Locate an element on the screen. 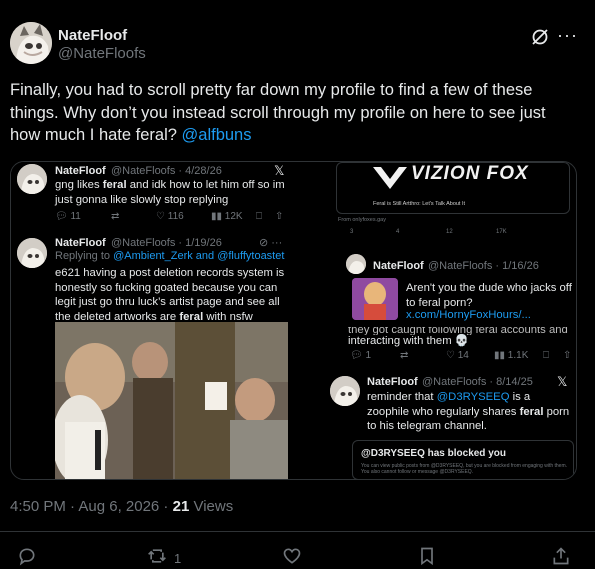  reply-icon is located at coordinates (27, 557).